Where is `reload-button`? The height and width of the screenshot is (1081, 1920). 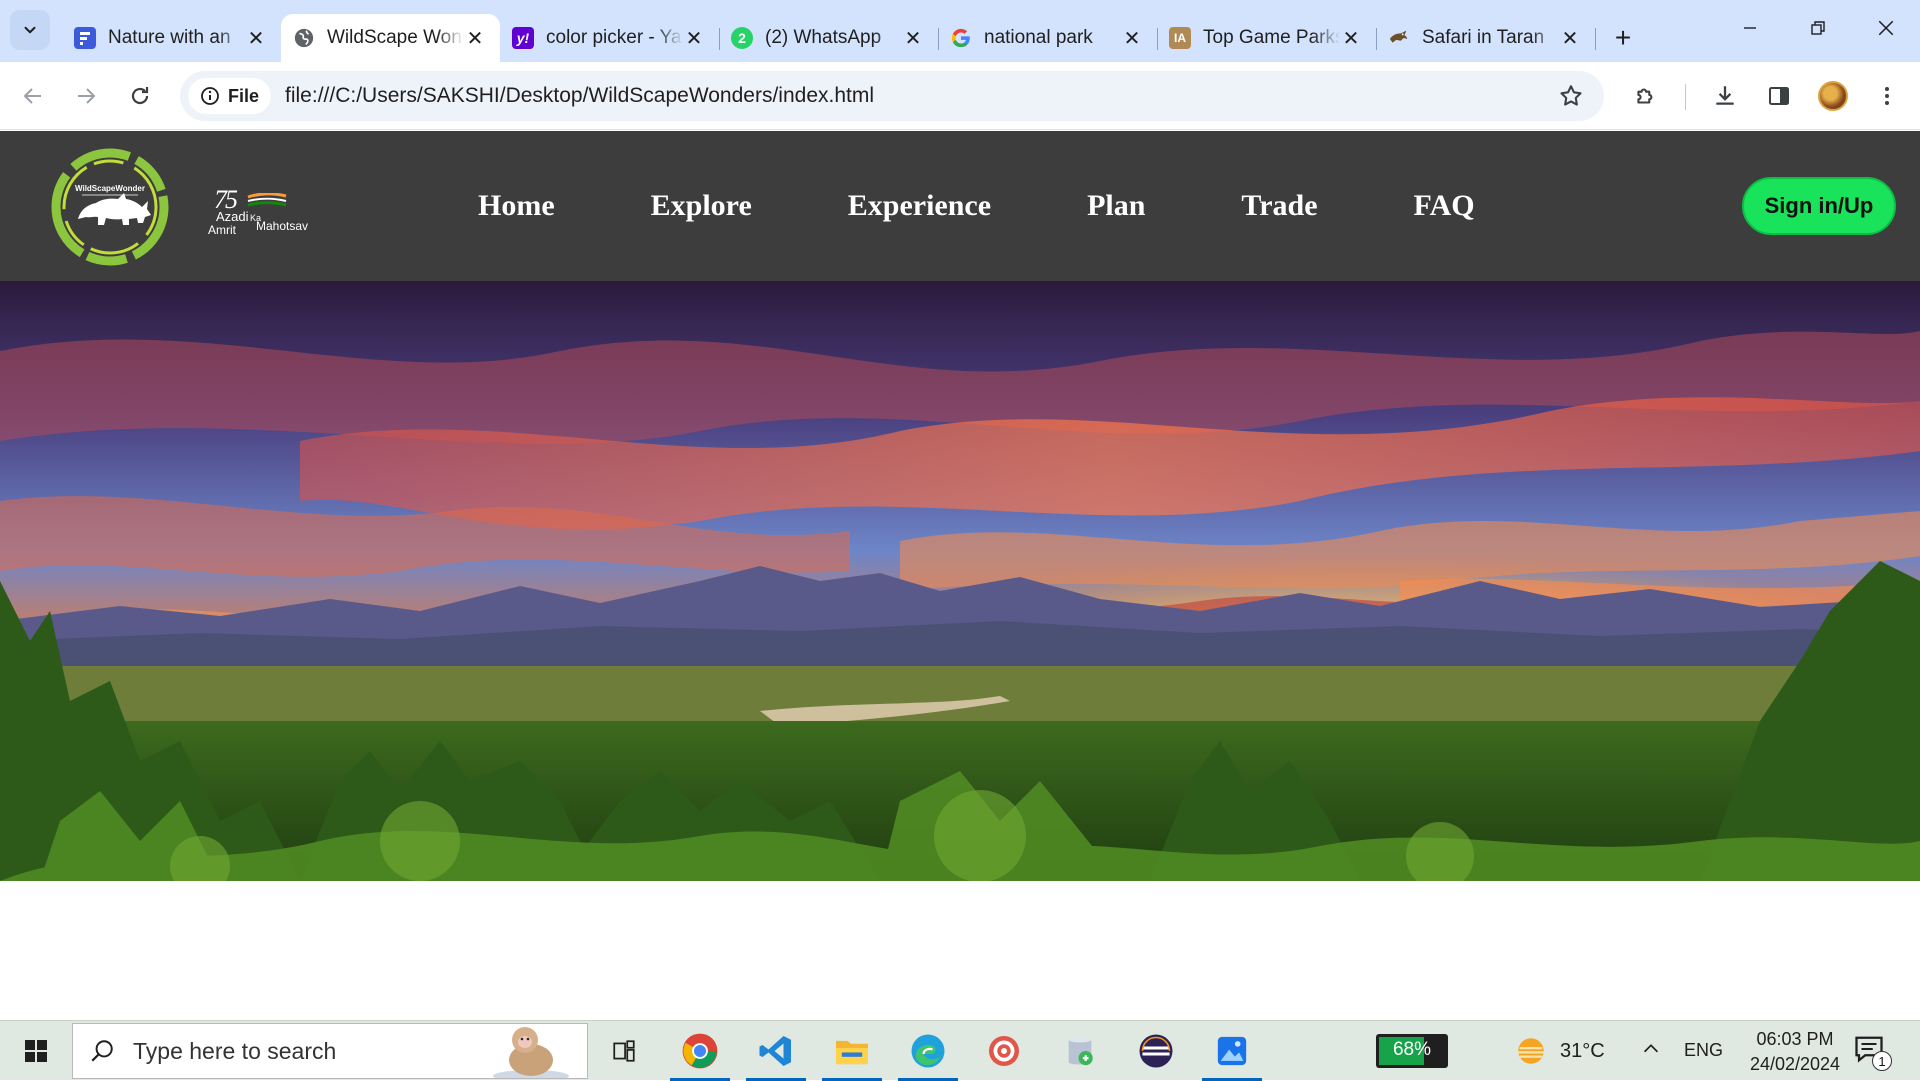
reload-button is located at coordinates (140, 96).